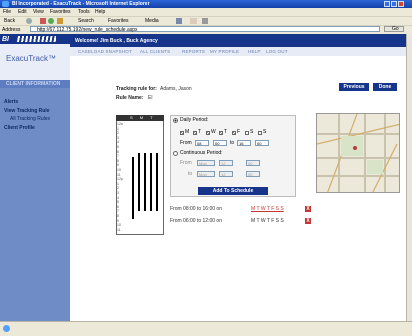 Image resolution: width=412 pixels, height=336 pixels. I want to click on cont-to-hour-select: 12, so click(226, 174).